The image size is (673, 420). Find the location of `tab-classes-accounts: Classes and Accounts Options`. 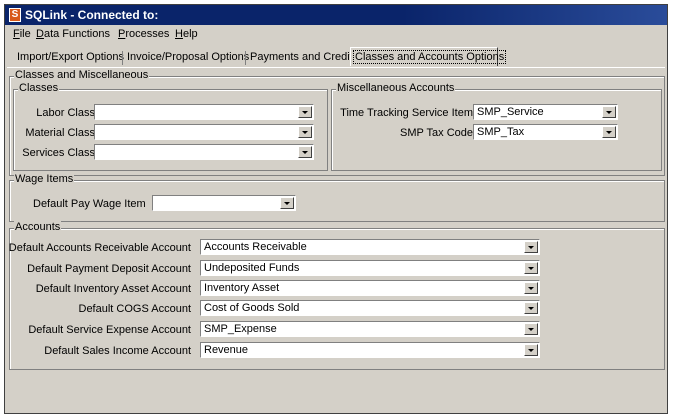

tab-classes-accounts: Classes and Accounts Options is located at coordinates (428, 56).